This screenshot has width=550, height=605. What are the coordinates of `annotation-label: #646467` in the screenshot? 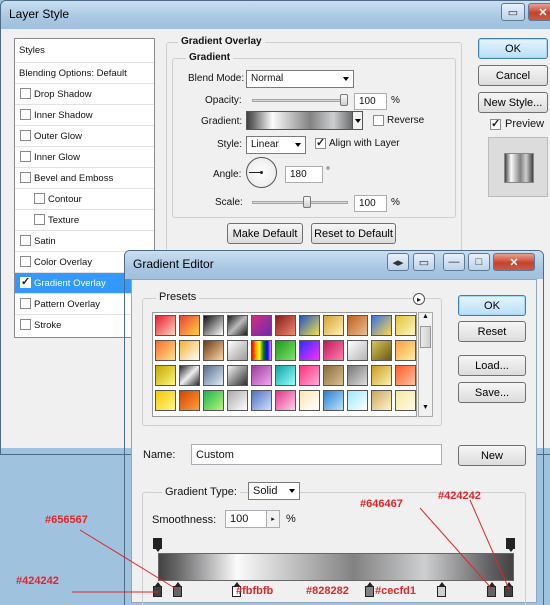 It's located at (381, 504).